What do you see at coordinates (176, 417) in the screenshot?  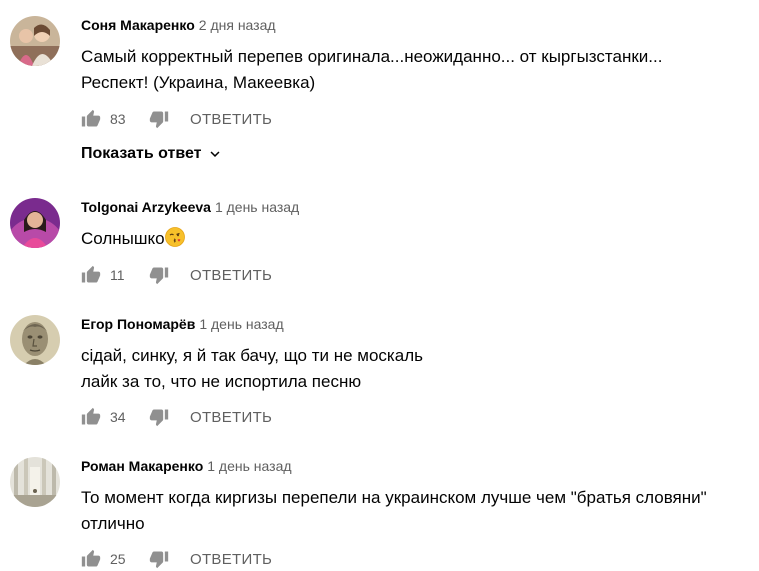 I see `comment-actions: 34 ОТВЕТИТЬ` at bounding box center [176, 417].